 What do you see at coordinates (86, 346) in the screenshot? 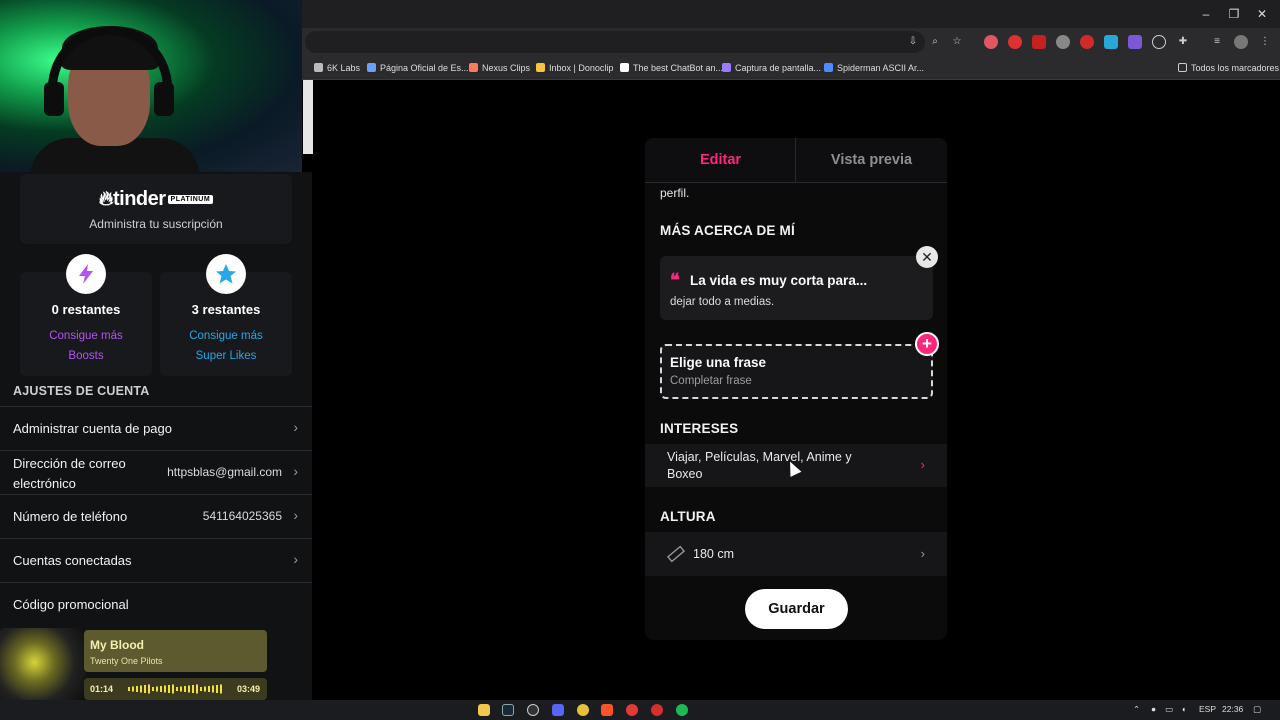
I see `get-more-boosts-link: Consigue más Boosts` at bounding box center [86, 346].